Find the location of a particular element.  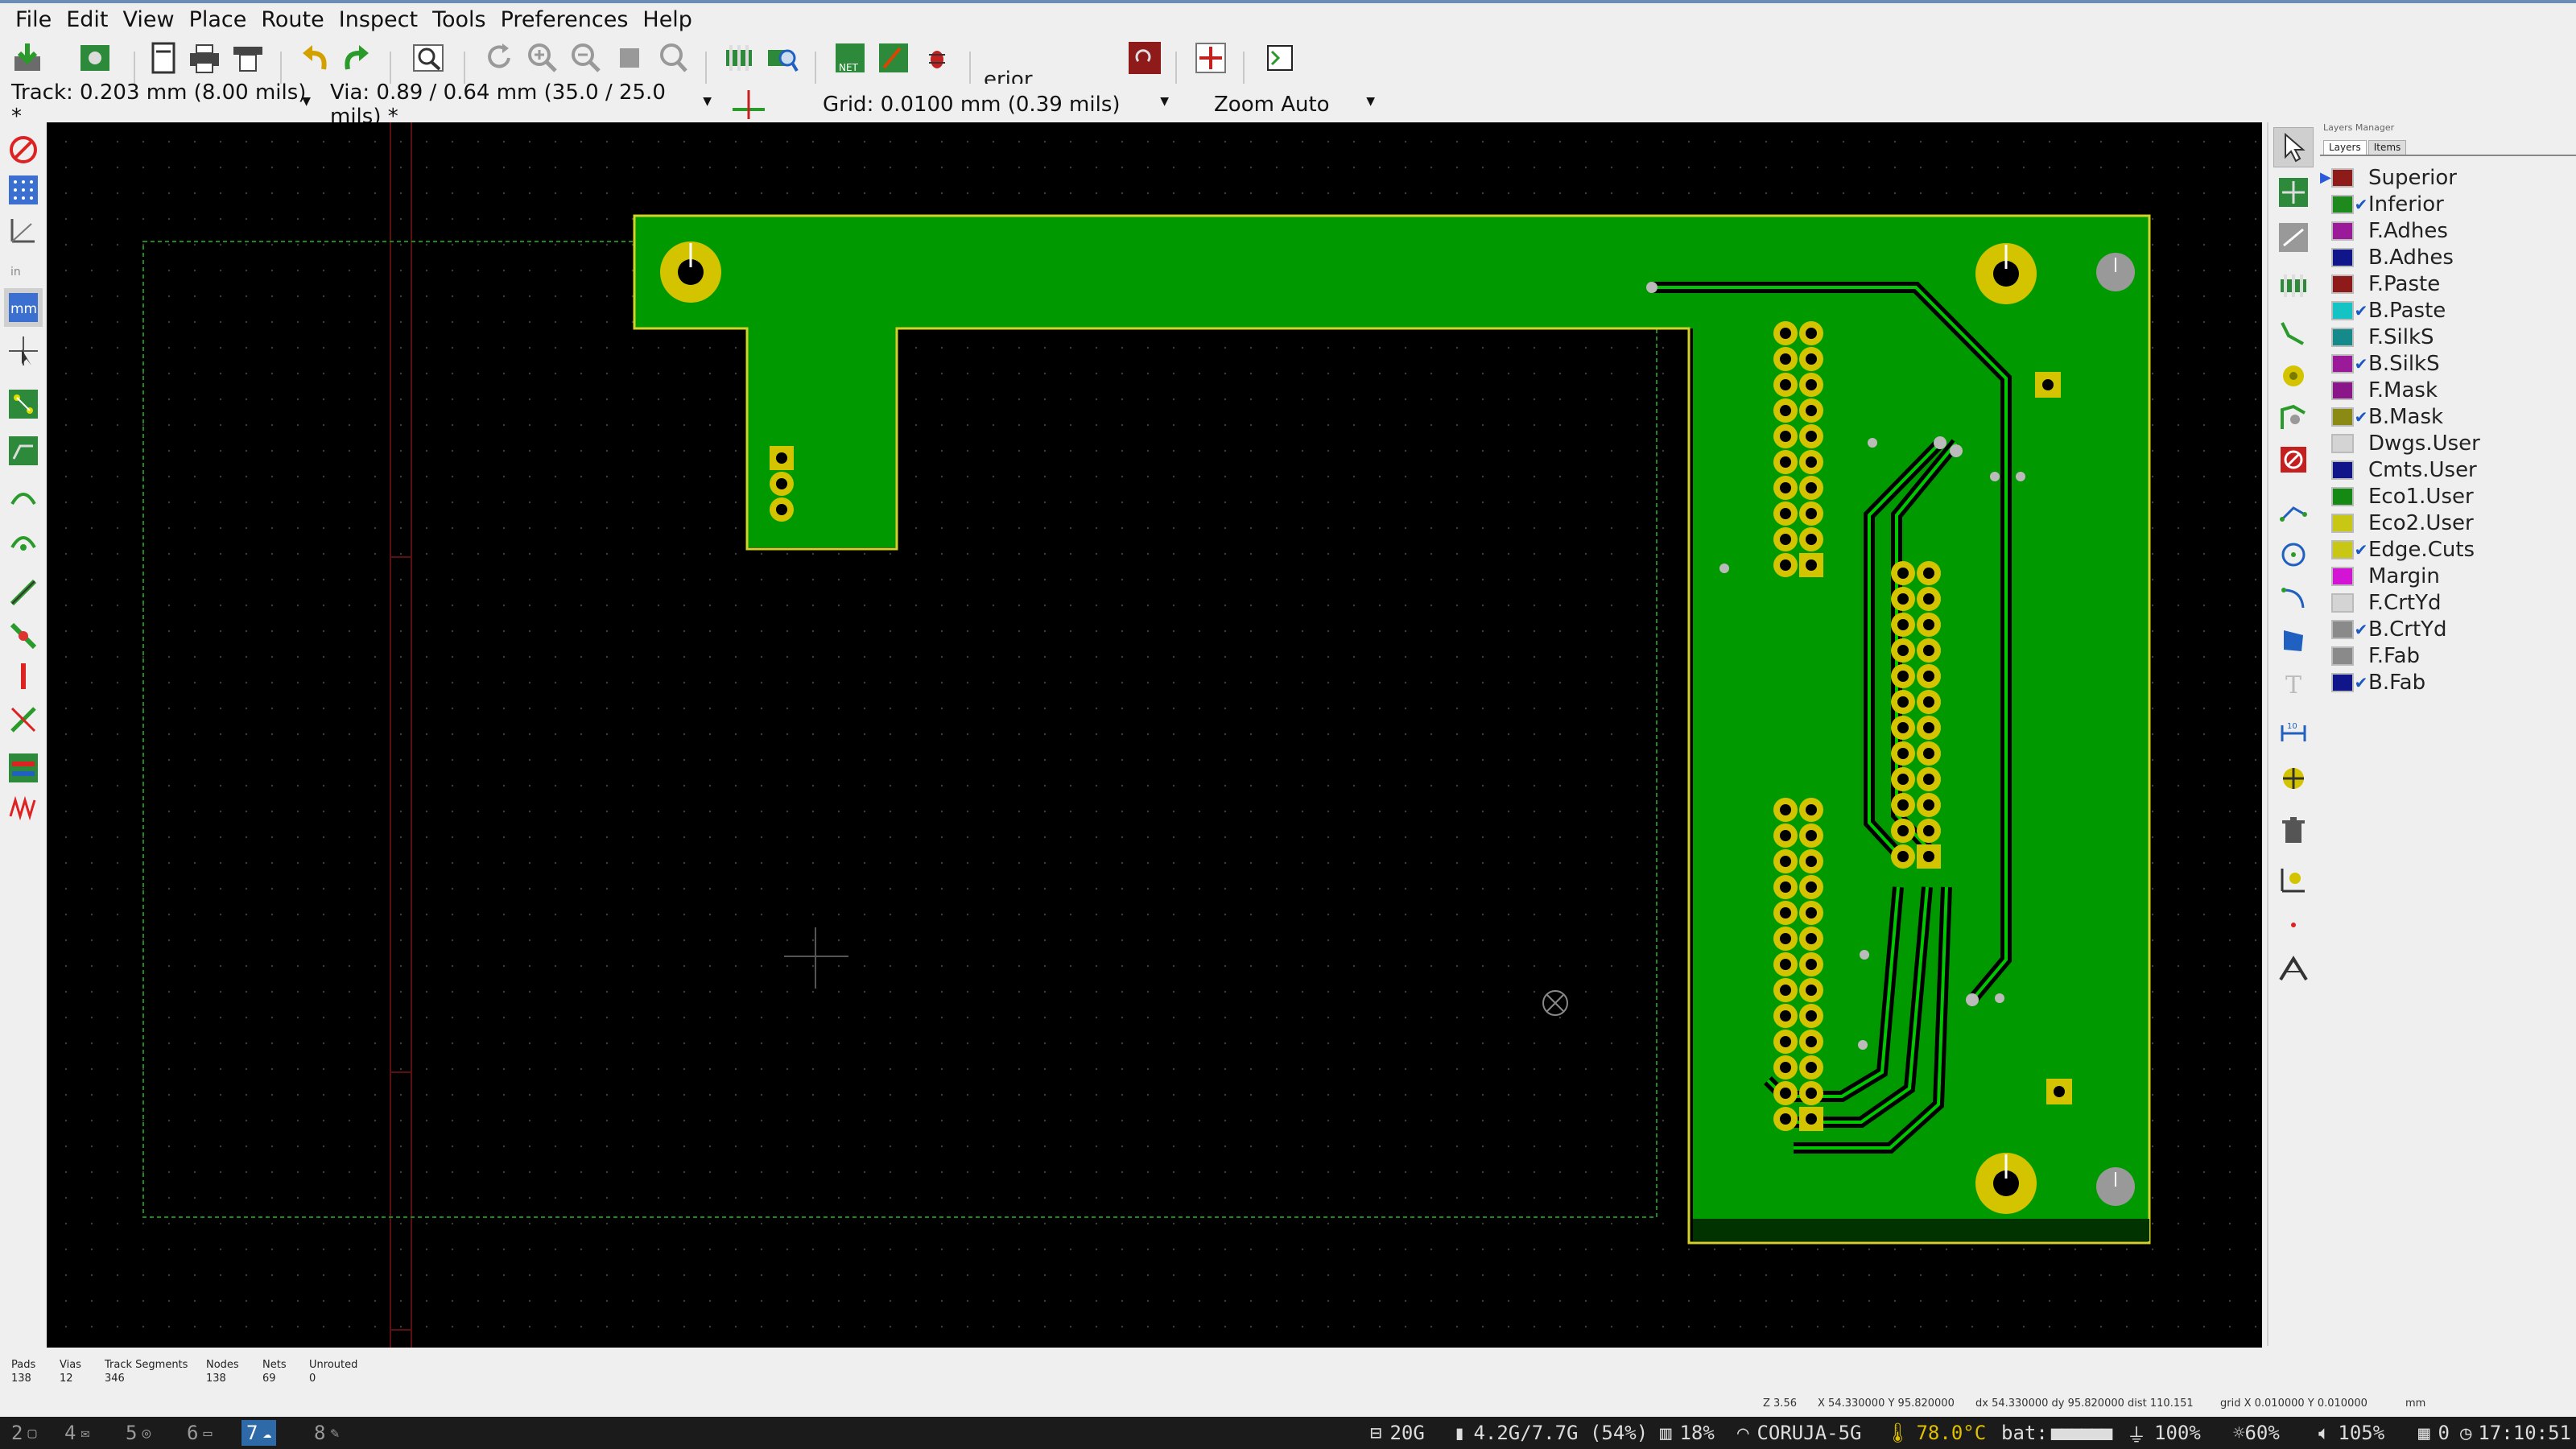

workspace-2: 2 ▢ is located at coordinates (23, 1433).